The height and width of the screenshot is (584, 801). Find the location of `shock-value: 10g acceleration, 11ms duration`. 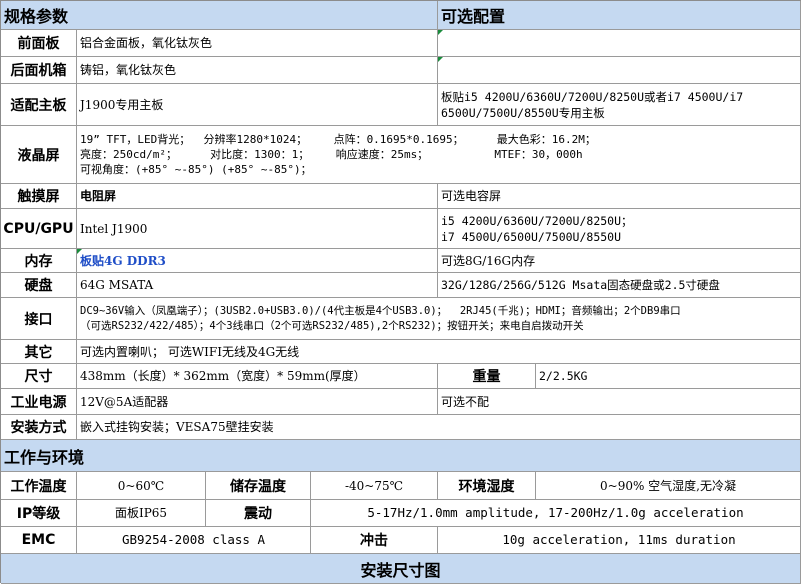

shock-value: 10g acceleration, 11ms duration is located at coordinates (619, 540).